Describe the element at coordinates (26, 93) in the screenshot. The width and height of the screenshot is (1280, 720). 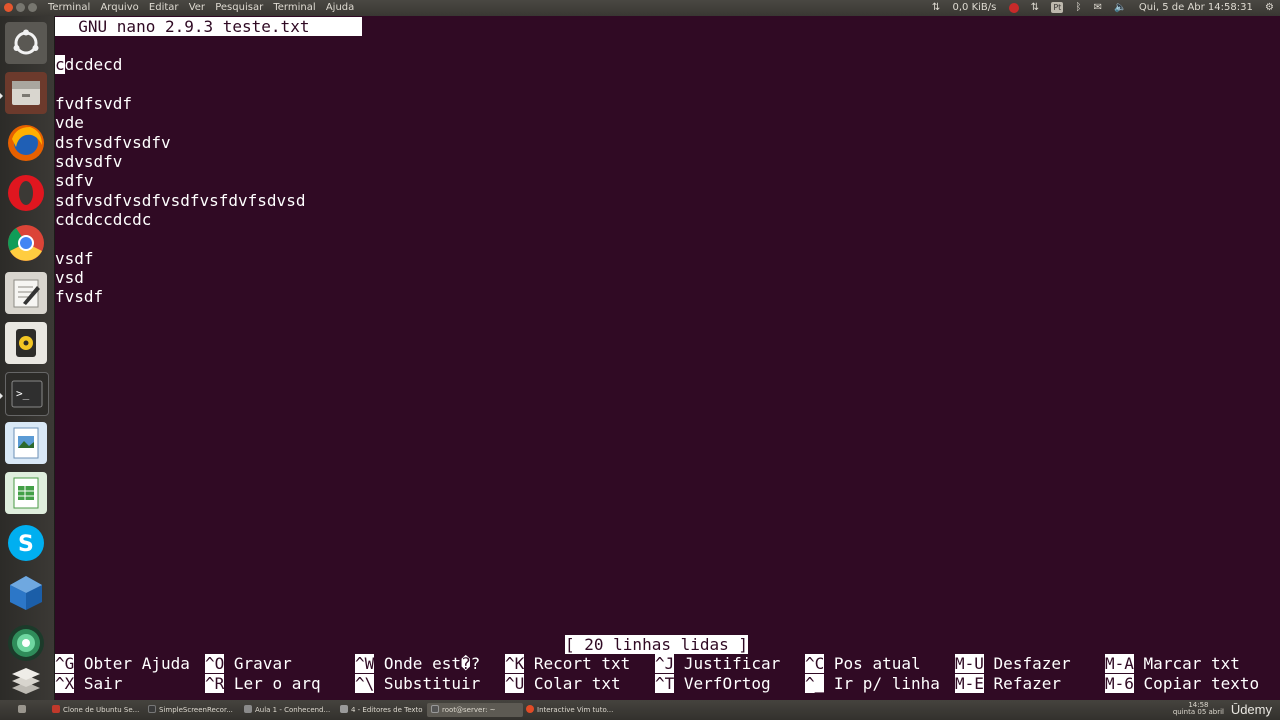
I see `files-icon` at that location.